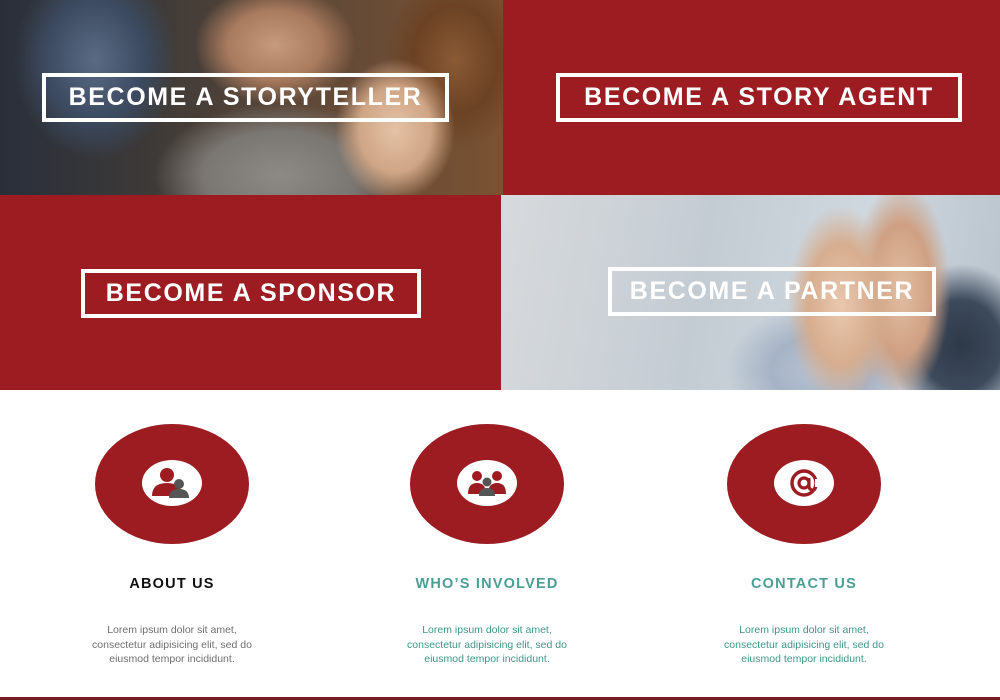 The image size is (1000, 700). I want to click on contact-us-icon-button, so click(804, 484).